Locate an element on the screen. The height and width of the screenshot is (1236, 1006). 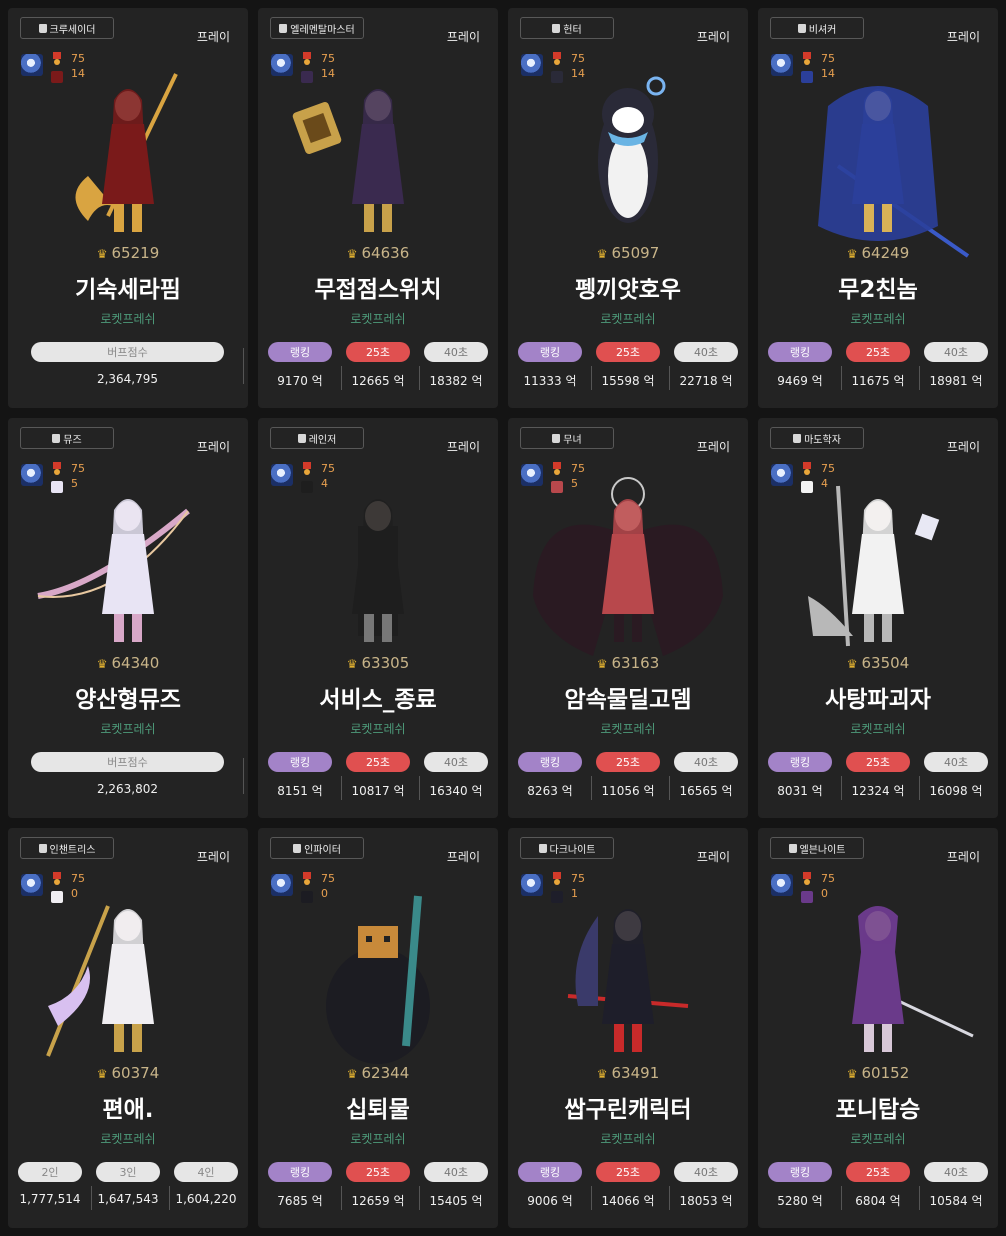
damage-value: 7685 억 is located at coordinates (300, 1201).